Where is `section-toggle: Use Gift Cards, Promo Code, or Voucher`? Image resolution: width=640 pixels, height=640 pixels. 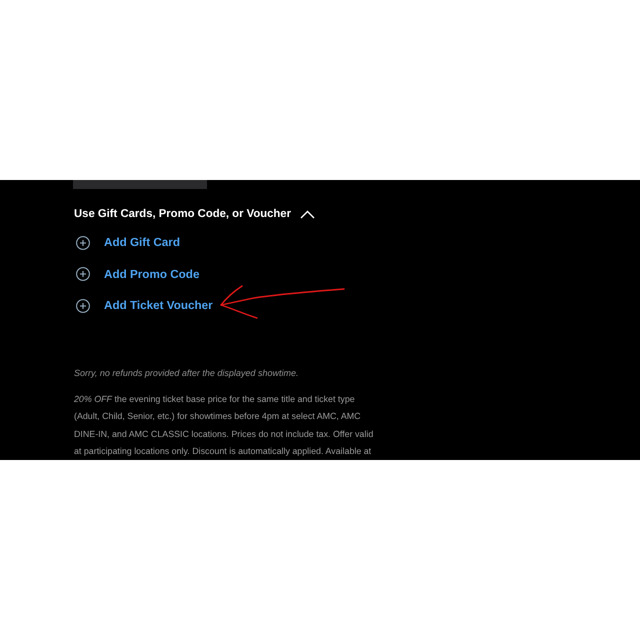 section-toggle: Use Gift Cards, Promo Code, or Voucher is located at coordinates (194, 214).